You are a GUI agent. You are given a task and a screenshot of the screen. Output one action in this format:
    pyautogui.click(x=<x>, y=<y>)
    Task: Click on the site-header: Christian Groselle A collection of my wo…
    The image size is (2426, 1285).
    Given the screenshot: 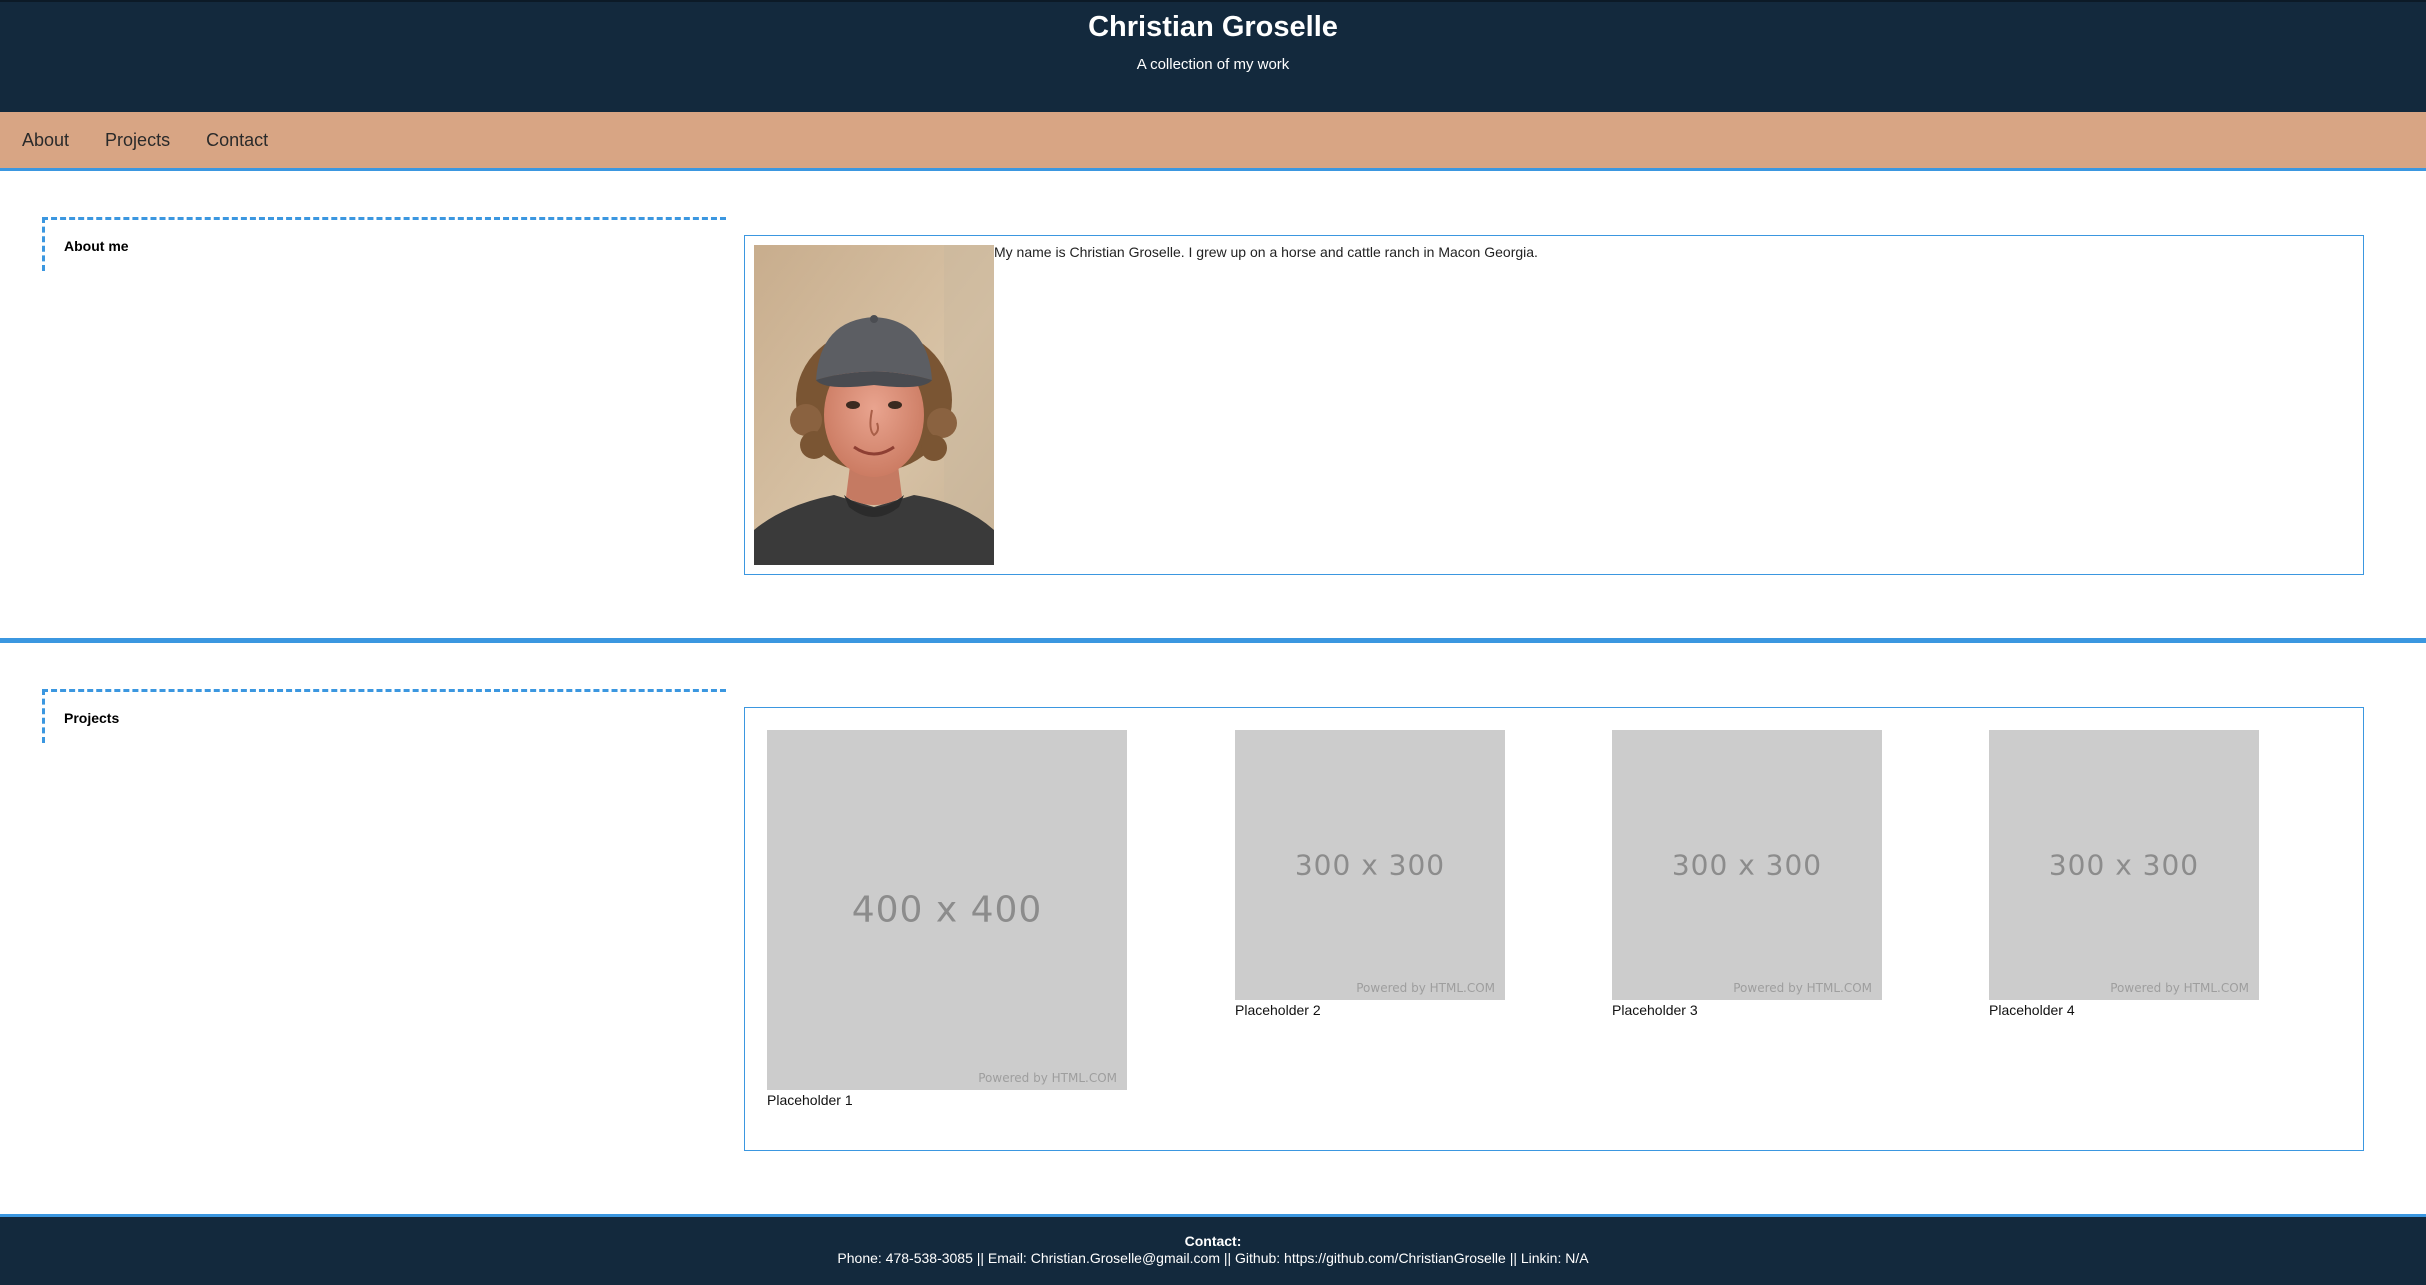 What is the action you would take?
    pyautogui.click(x=1213, y=56)
    